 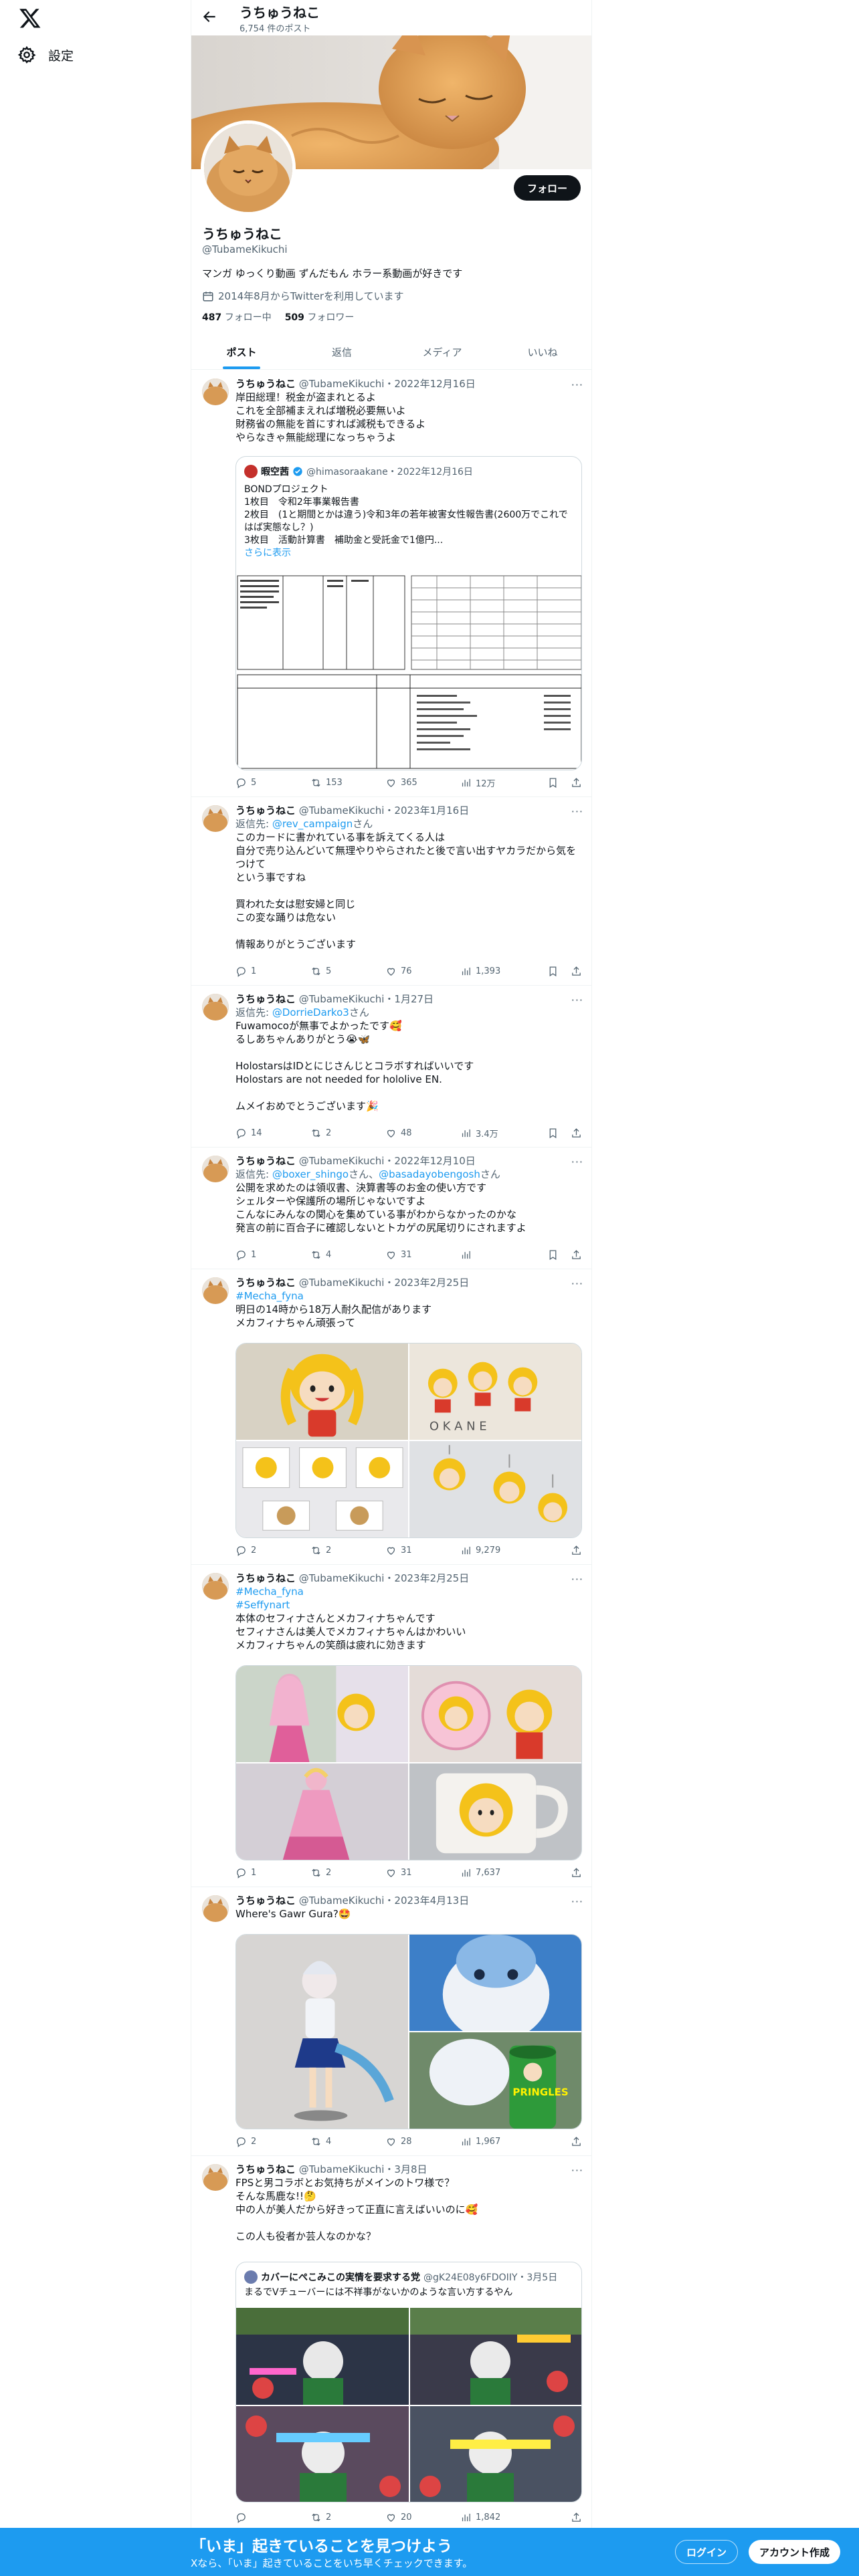 What do you see at coordinates (408, 1605) in the screenshot?
I see `hashtag-link-2: #Seffynart` at bounding box center [408, 1605].